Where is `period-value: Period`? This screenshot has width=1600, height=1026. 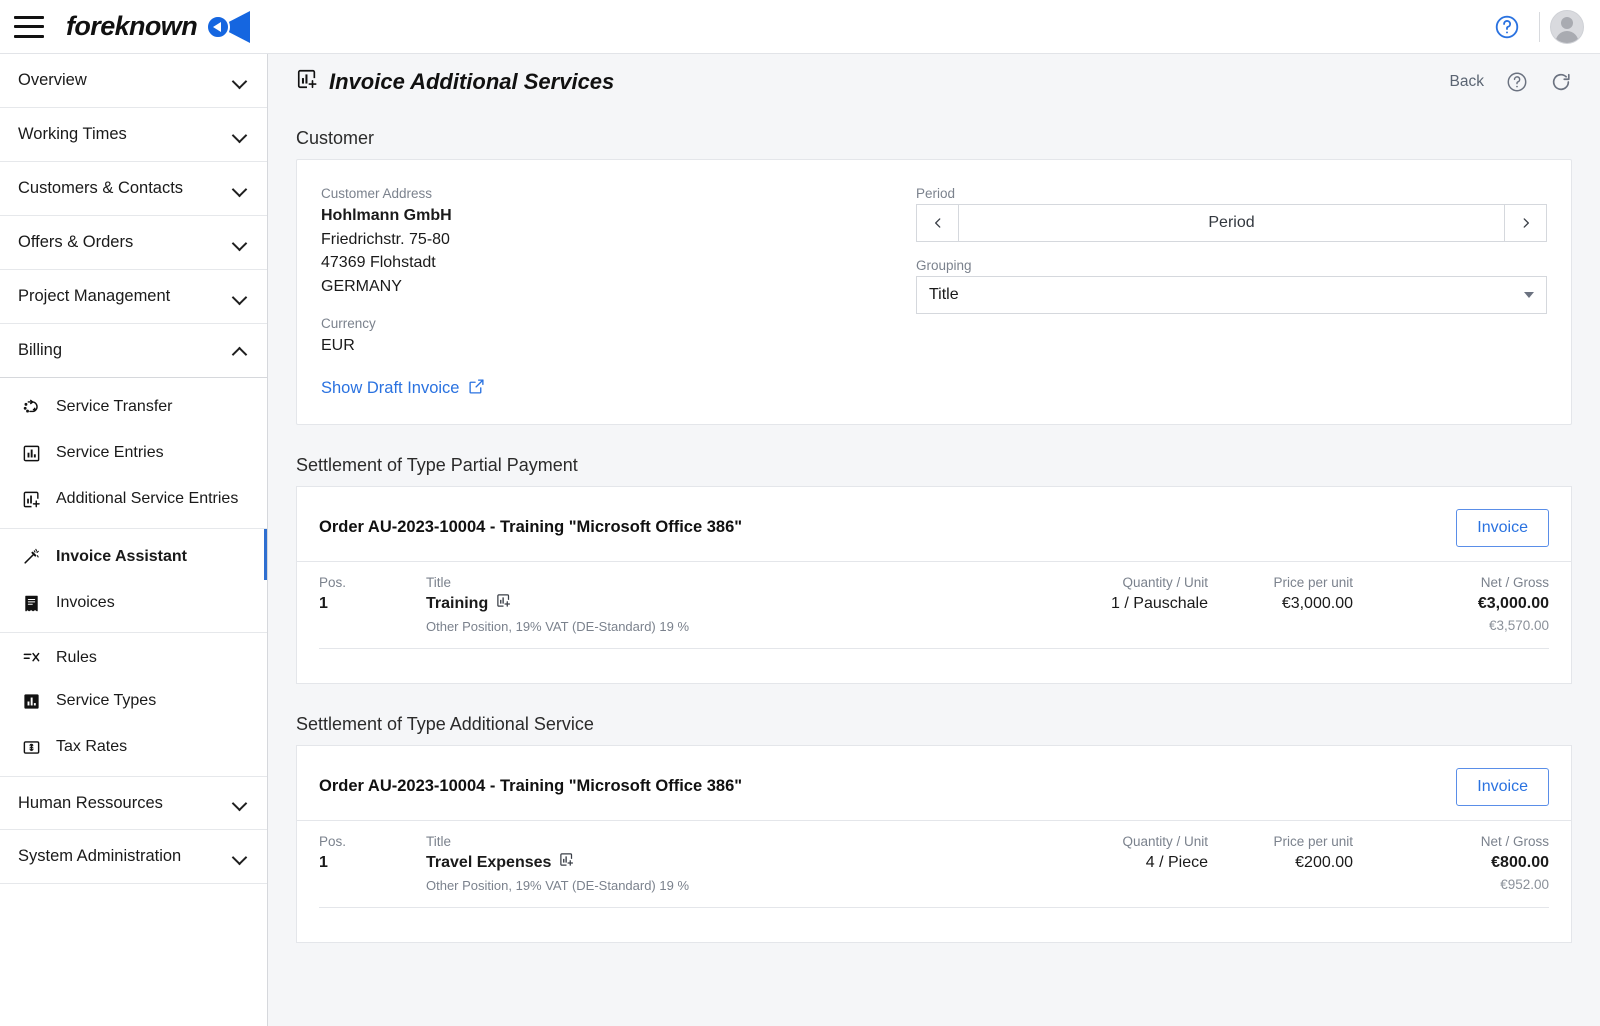 period-value: Period is located at coordinates (1231, 223).